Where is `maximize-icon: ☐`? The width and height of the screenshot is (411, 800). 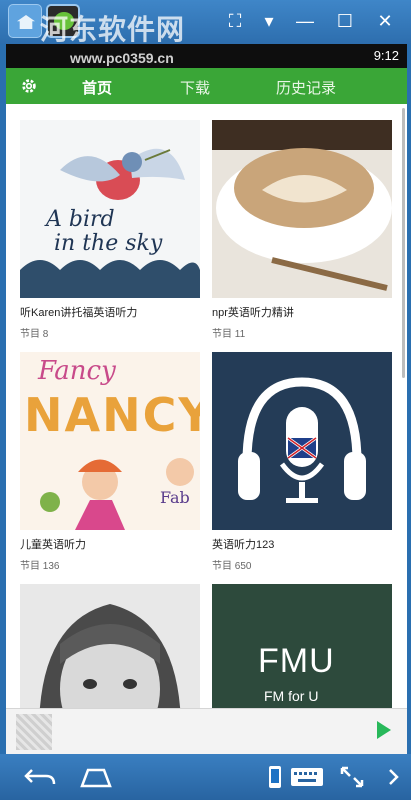
maximize-icon: ☐ is located at coordinates (345, 21).